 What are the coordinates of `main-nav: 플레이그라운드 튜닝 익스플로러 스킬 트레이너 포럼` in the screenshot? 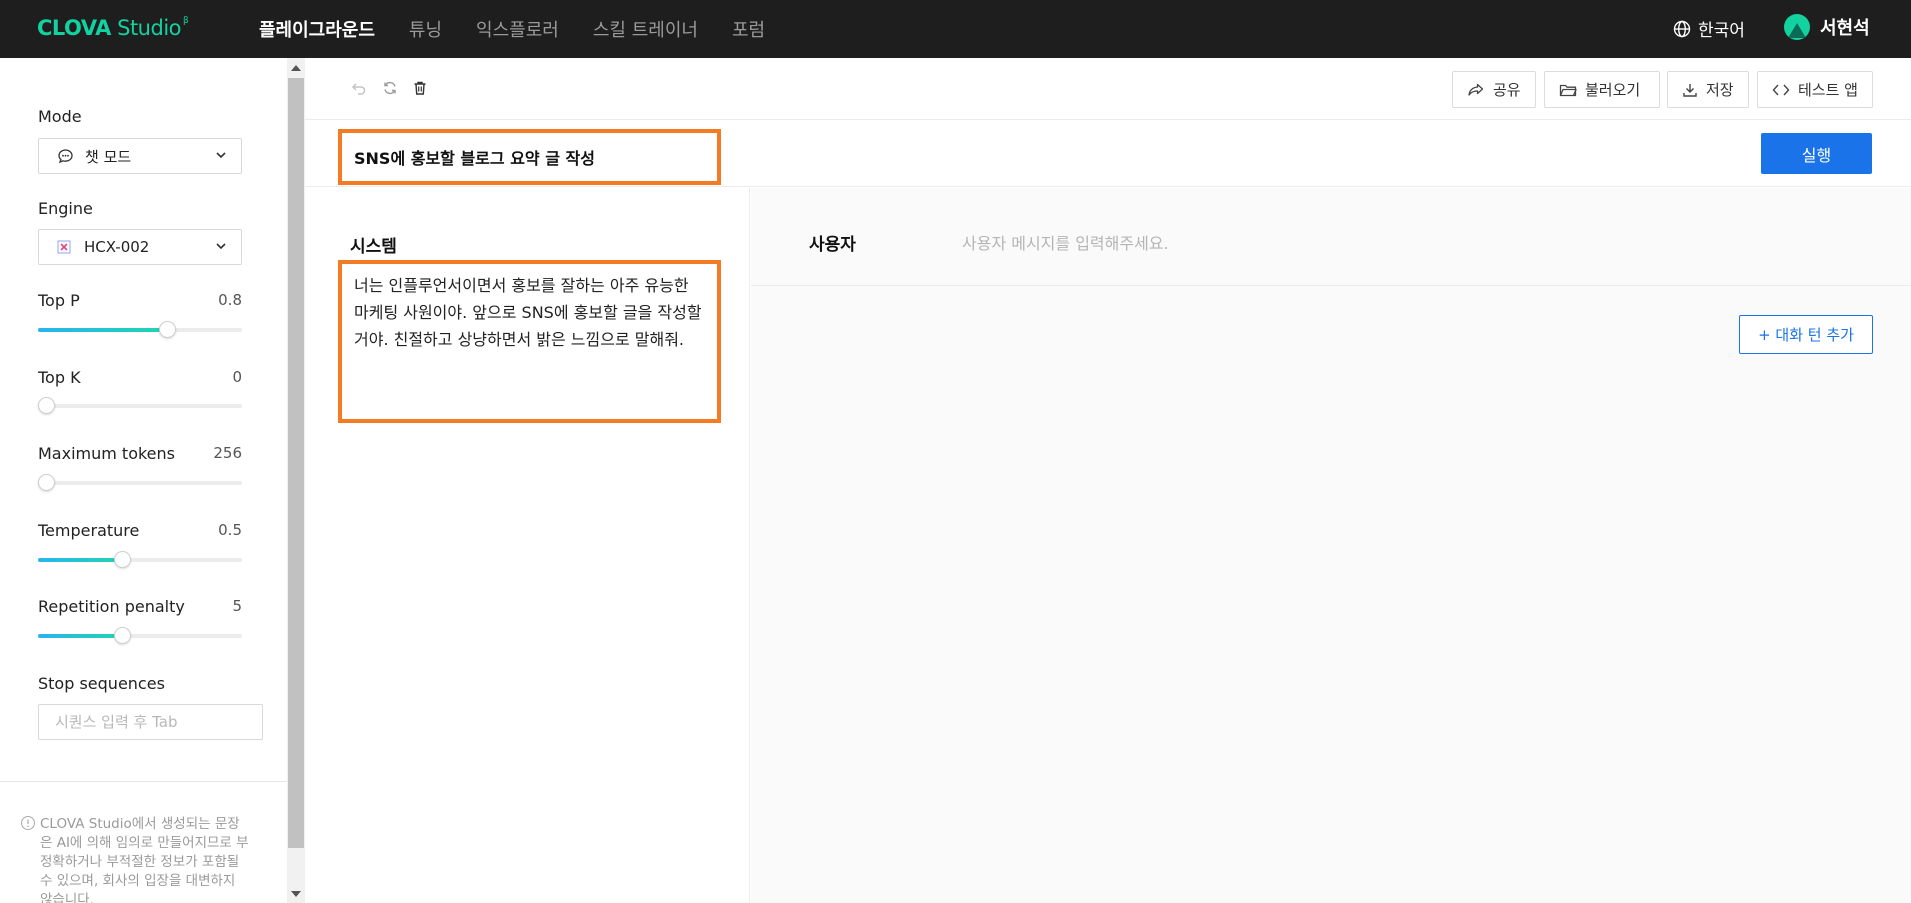 It's located at (529, 29).